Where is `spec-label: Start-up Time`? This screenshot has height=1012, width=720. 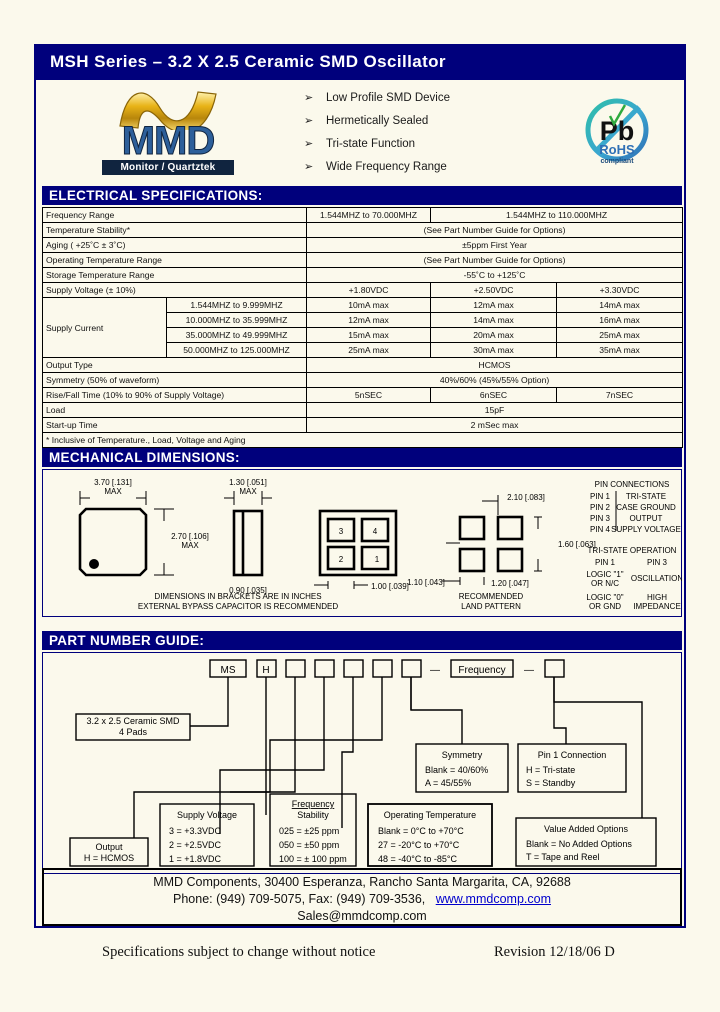
spec-label: Start-up Time is located at coordinates (174, 425).